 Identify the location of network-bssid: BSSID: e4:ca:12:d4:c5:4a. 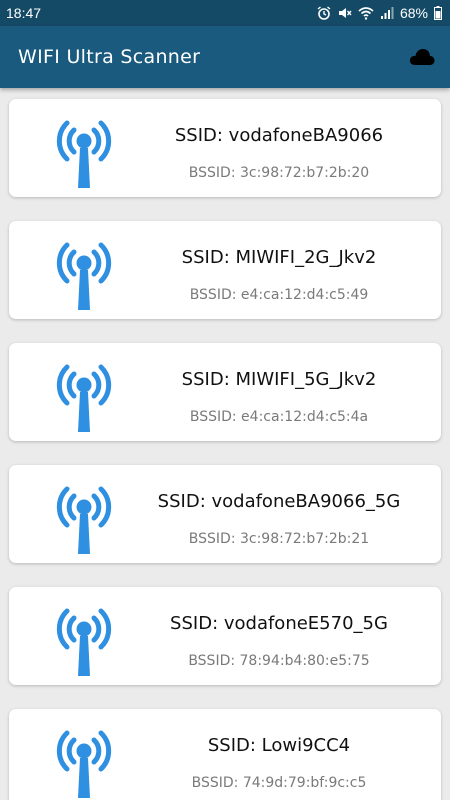
(279, 417).